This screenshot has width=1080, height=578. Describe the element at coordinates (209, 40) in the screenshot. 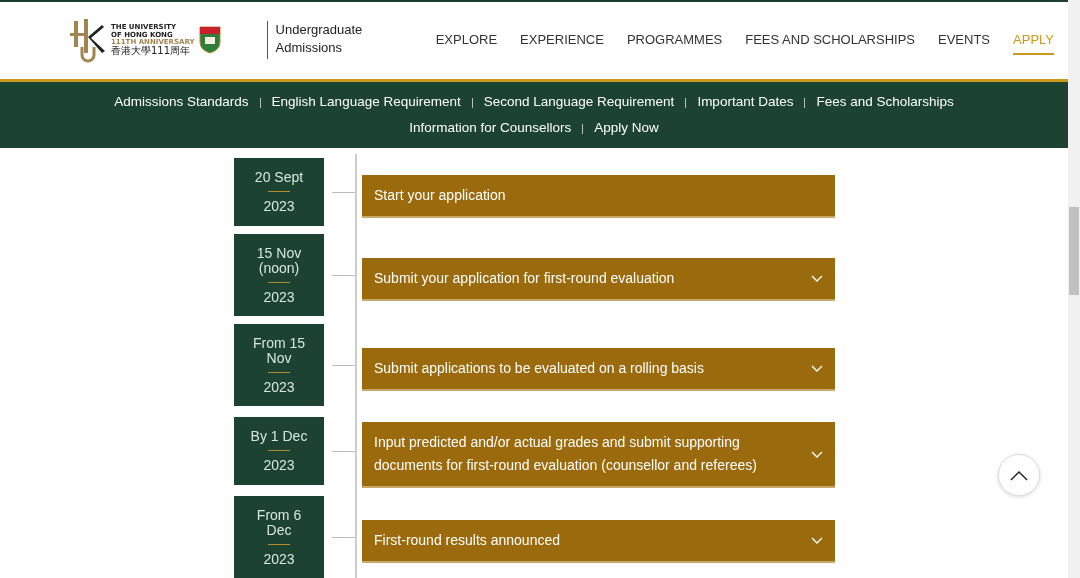

I see `crest-icon` at that location.